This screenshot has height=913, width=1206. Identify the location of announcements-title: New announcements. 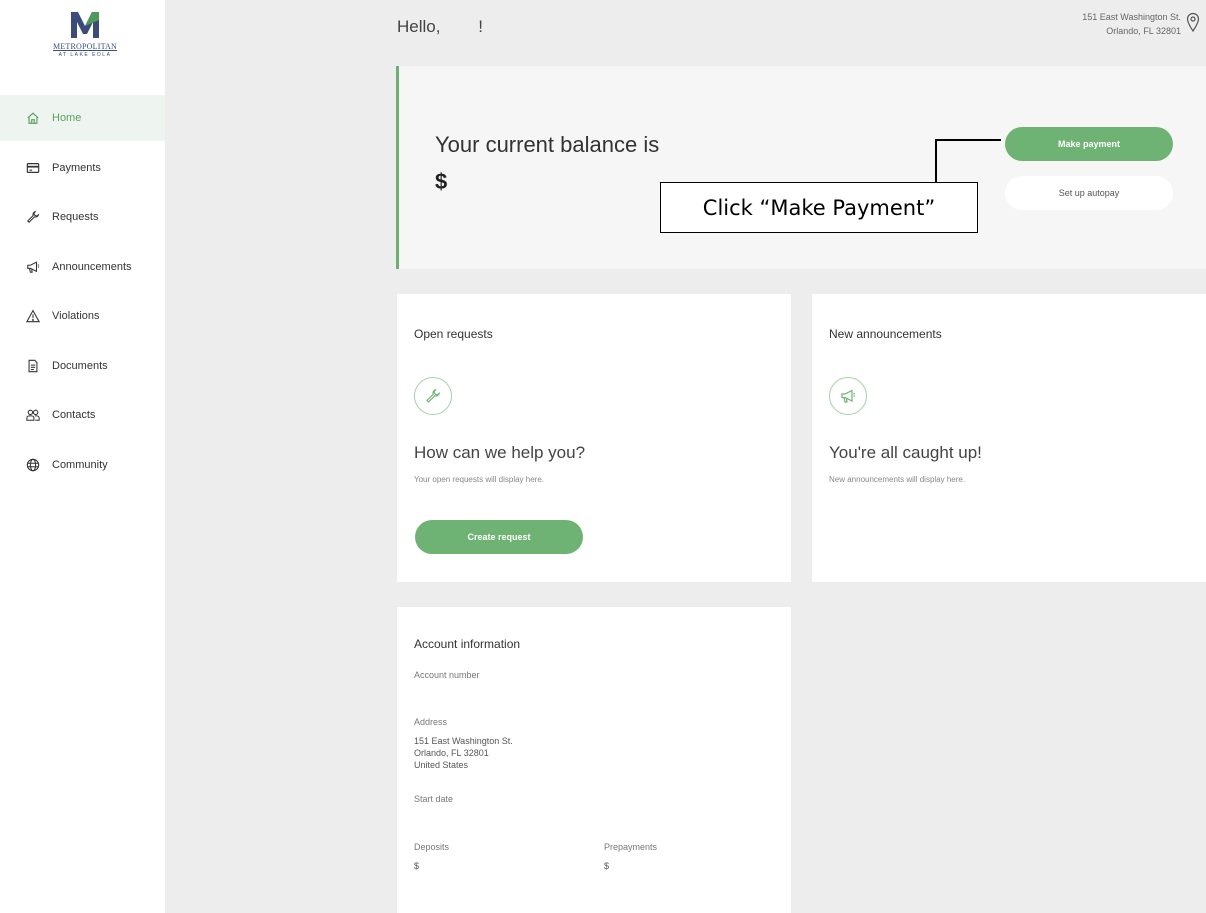
(885, 334).